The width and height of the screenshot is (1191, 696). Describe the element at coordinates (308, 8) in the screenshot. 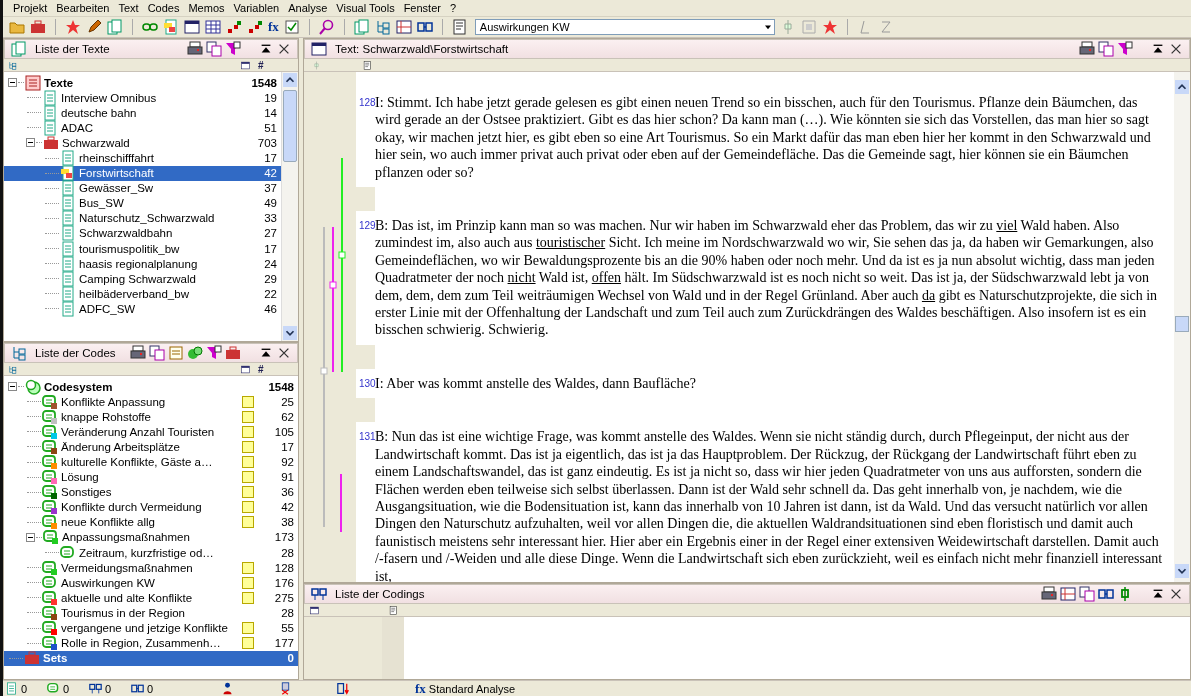

I see `menu-item: Analyse` at that location.